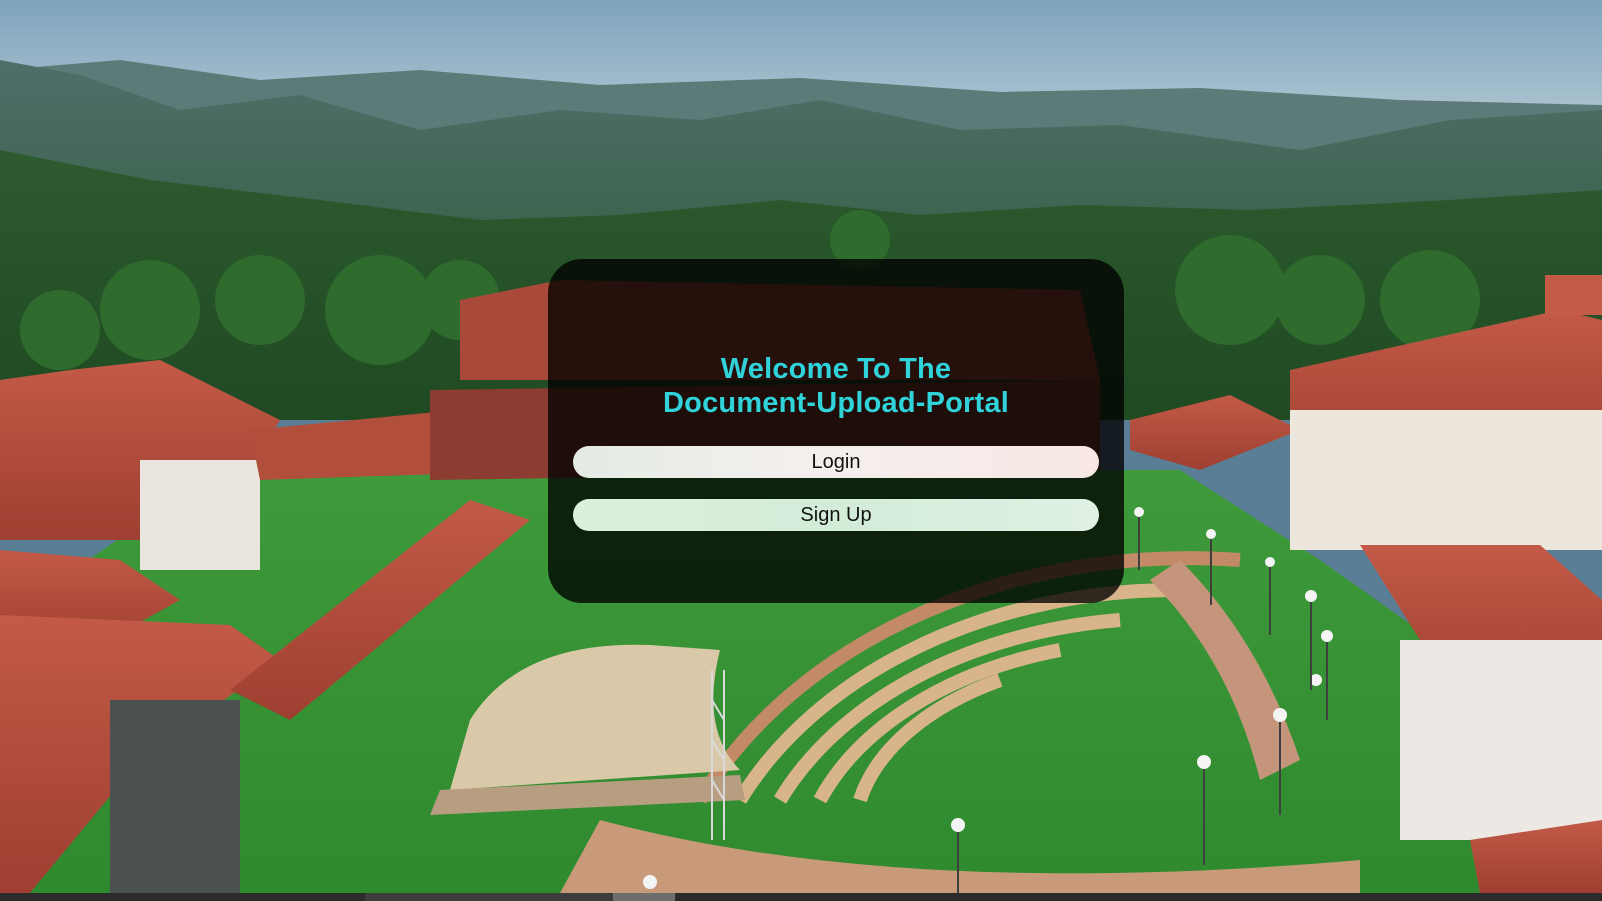 The height and width of the screenshot is (901, 1602). Describe the element at coordinates (836, 403) in the screenshot. I see `title-line-2: Document-Upload-Portal` at that location.